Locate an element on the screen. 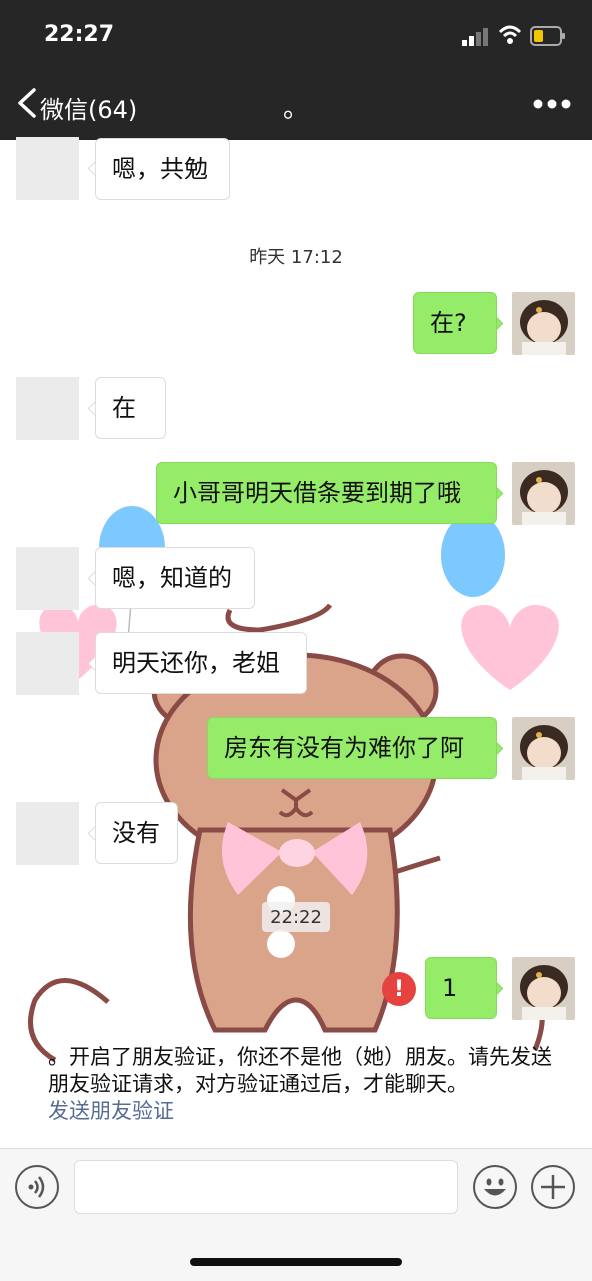 Image resolution: width=592 pixels, height=1281 pixels. send-verification-link: 发送朋友验证 is located at coordinates (111, 1111).